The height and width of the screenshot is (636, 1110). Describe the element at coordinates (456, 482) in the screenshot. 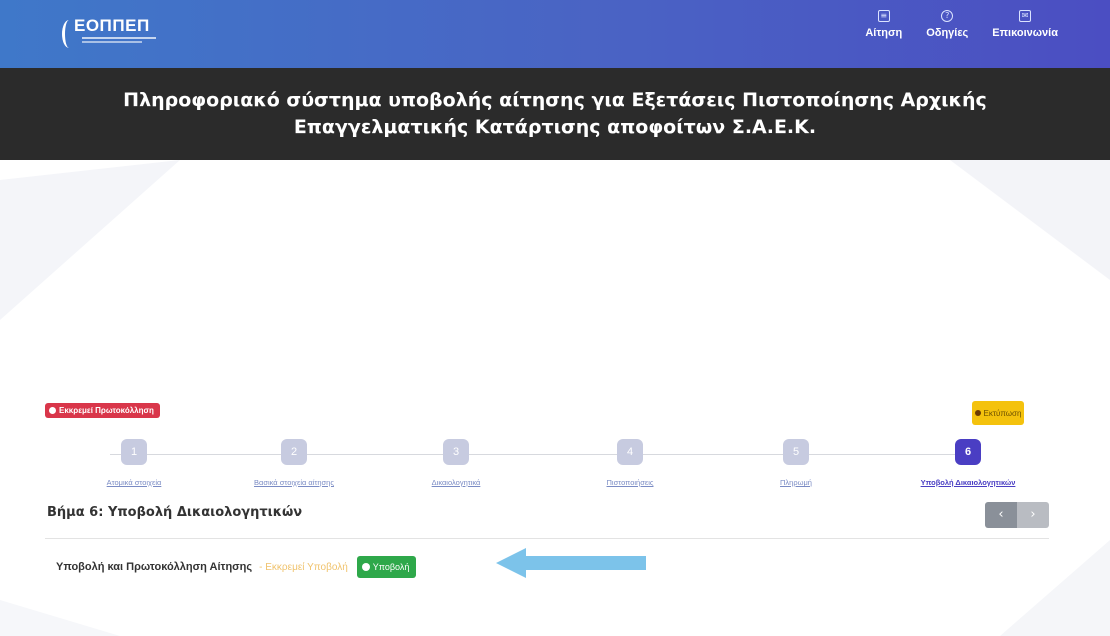

I see `step-label: Δικαιολογητικά` at that location.